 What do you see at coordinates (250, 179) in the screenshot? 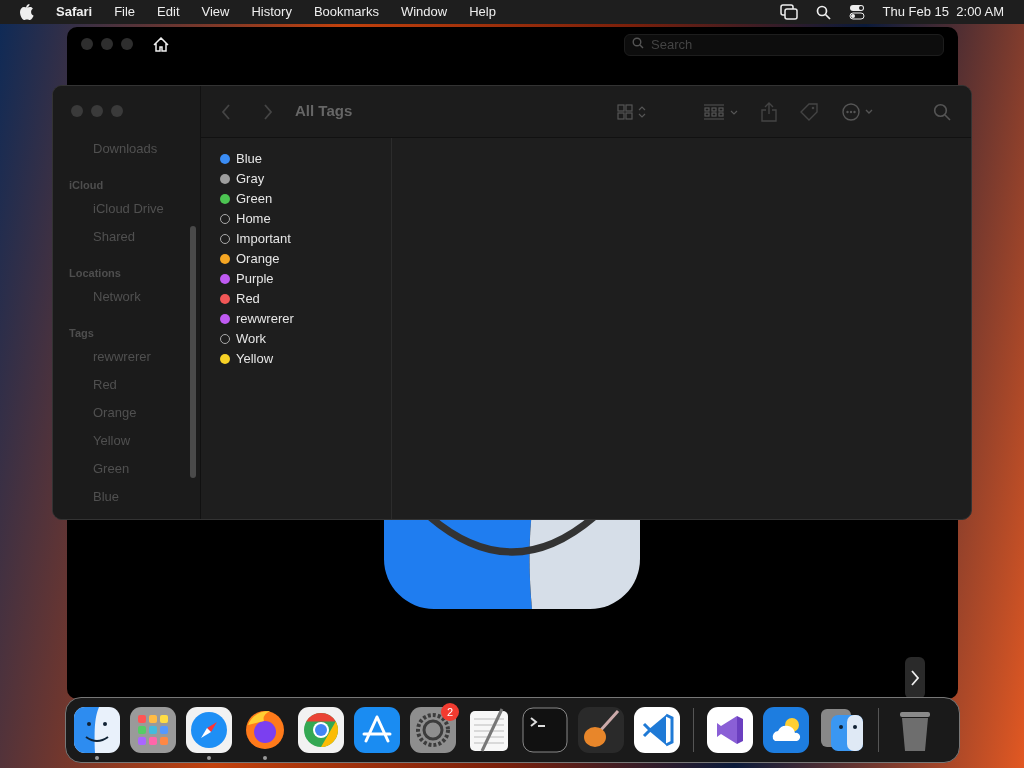
I see `tag-name: Gray` at bounding box center [250, 179].